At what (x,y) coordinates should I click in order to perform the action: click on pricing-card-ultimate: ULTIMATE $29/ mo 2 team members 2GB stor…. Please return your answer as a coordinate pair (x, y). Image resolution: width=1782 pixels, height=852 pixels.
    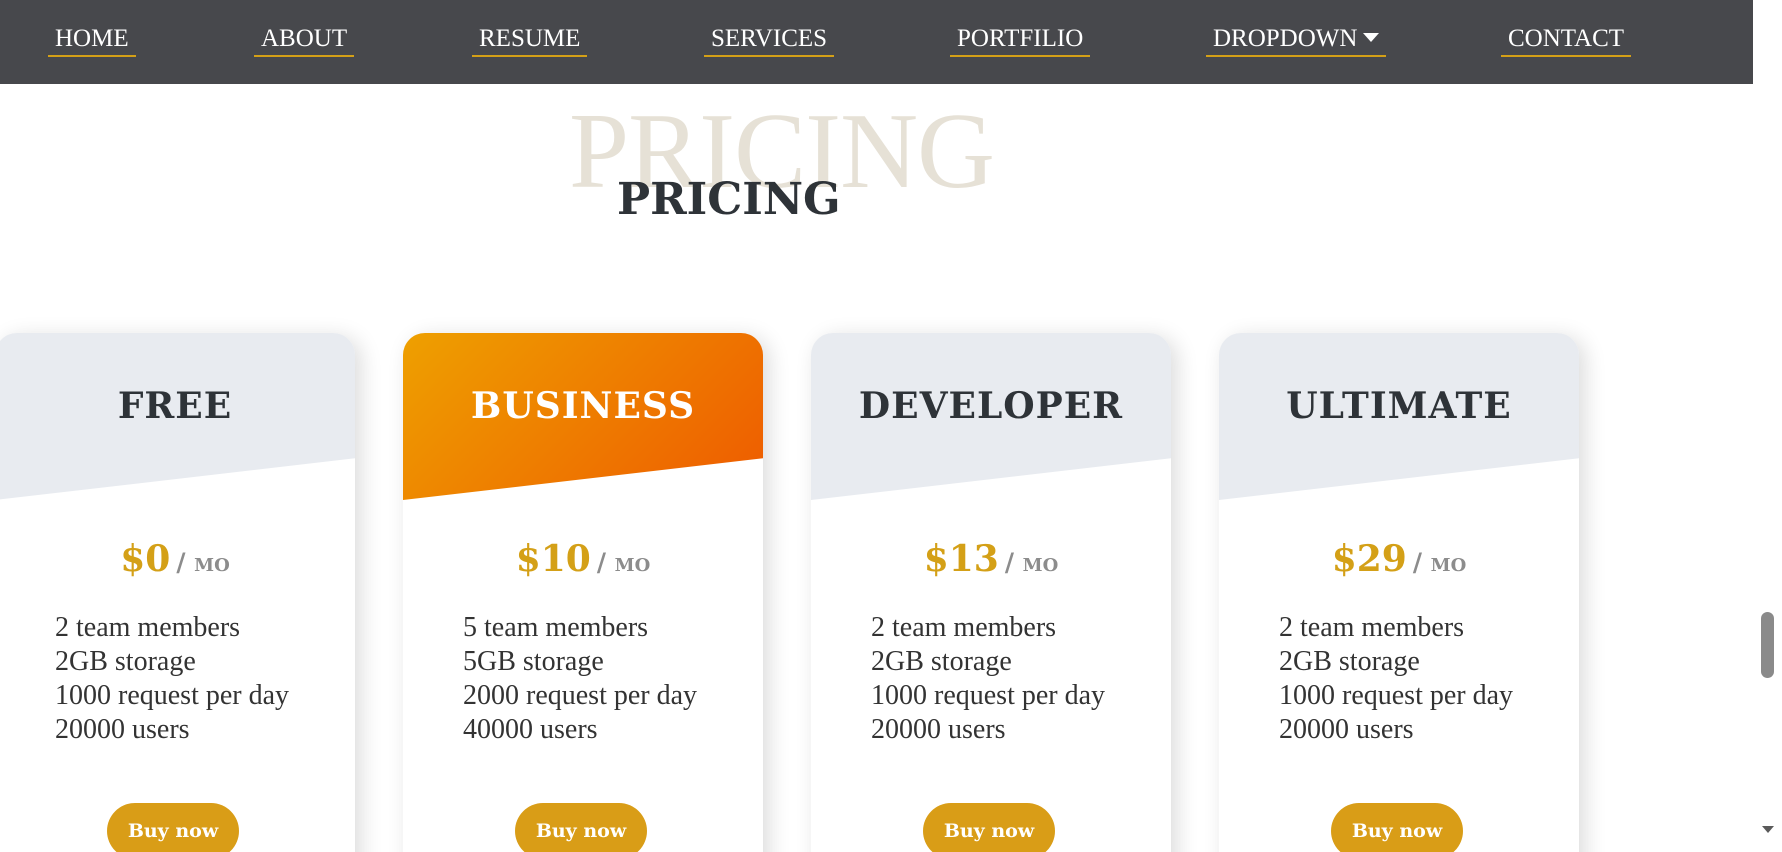
    Looking at the image, I should click on (1399, 592).